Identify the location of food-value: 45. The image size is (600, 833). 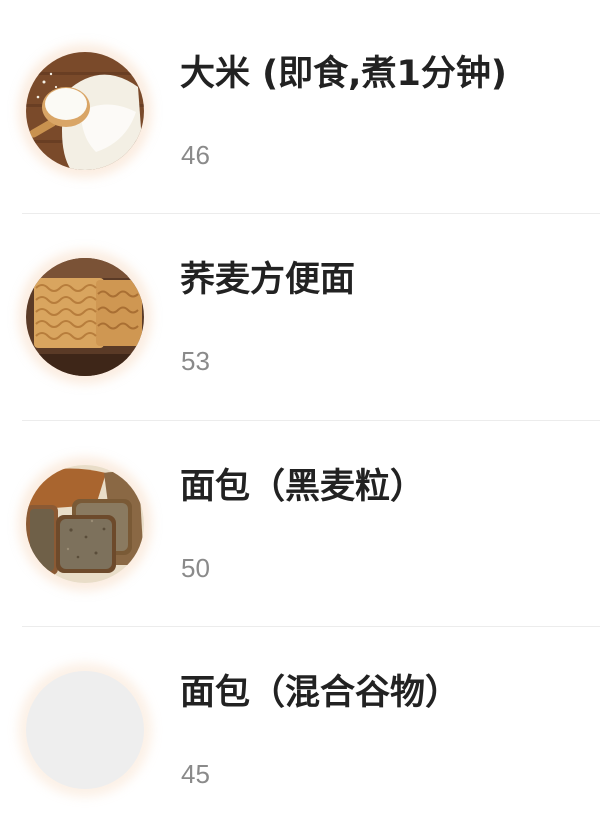
(195, 774).